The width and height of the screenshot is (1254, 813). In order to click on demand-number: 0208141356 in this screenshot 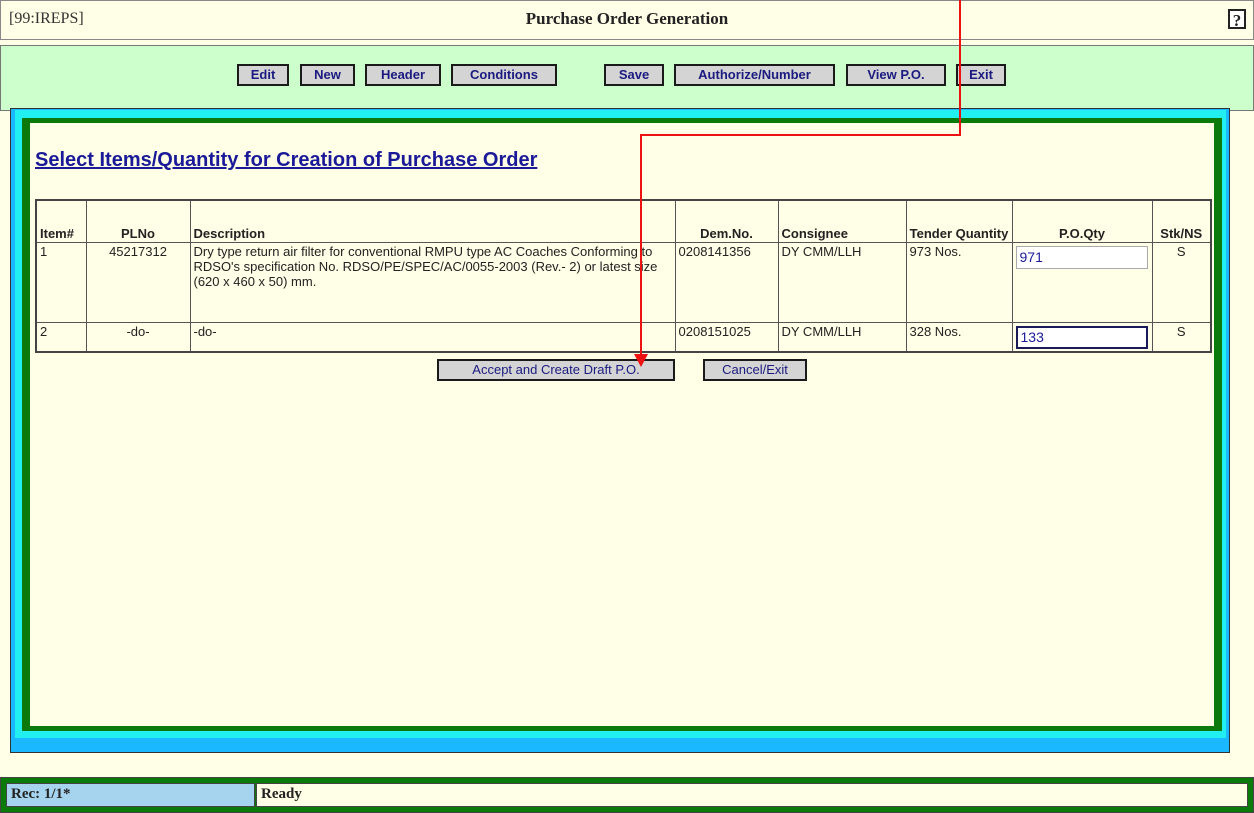, I will do `click(726, 282)`.